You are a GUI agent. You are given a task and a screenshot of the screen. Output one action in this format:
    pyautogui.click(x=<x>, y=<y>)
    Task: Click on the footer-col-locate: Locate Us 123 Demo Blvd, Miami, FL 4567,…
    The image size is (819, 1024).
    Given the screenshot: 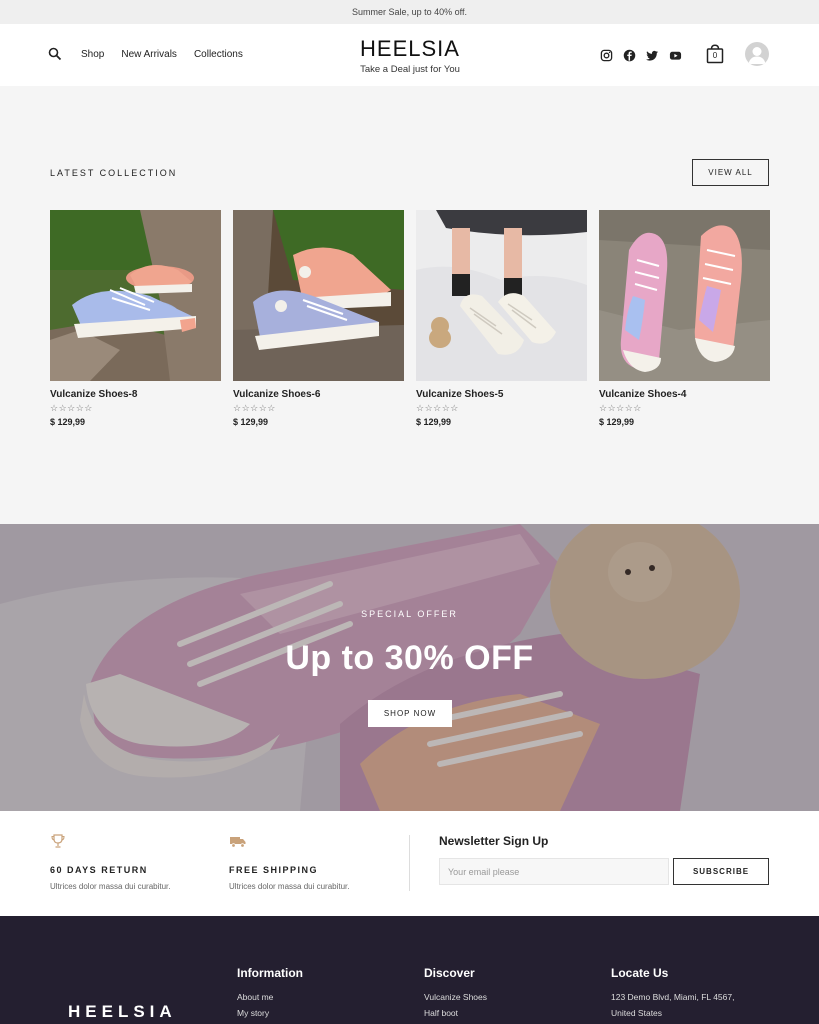 What is the action you would take?
    pyautogui.click(x=672, y=991)
    